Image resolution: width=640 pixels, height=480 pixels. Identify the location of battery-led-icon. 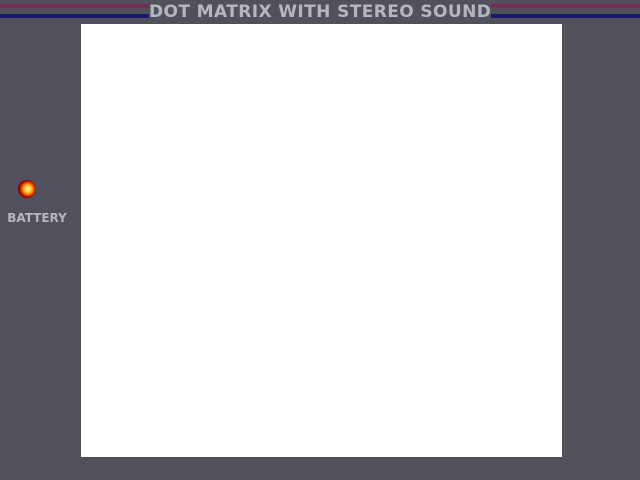
(27, 189).